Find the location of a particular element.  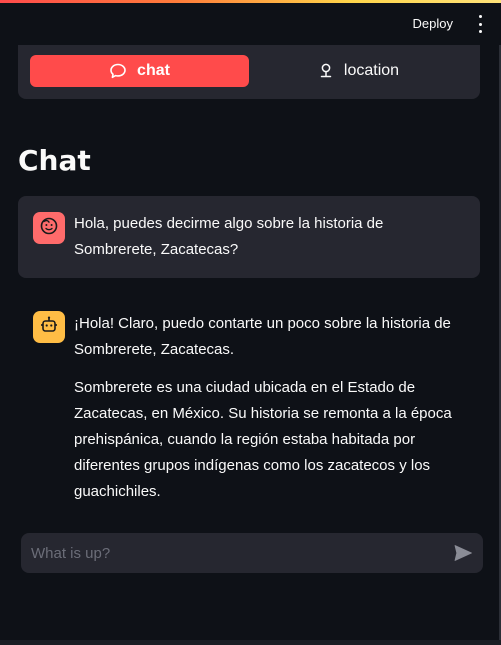

face-icon is located at coordinates (49, 228).